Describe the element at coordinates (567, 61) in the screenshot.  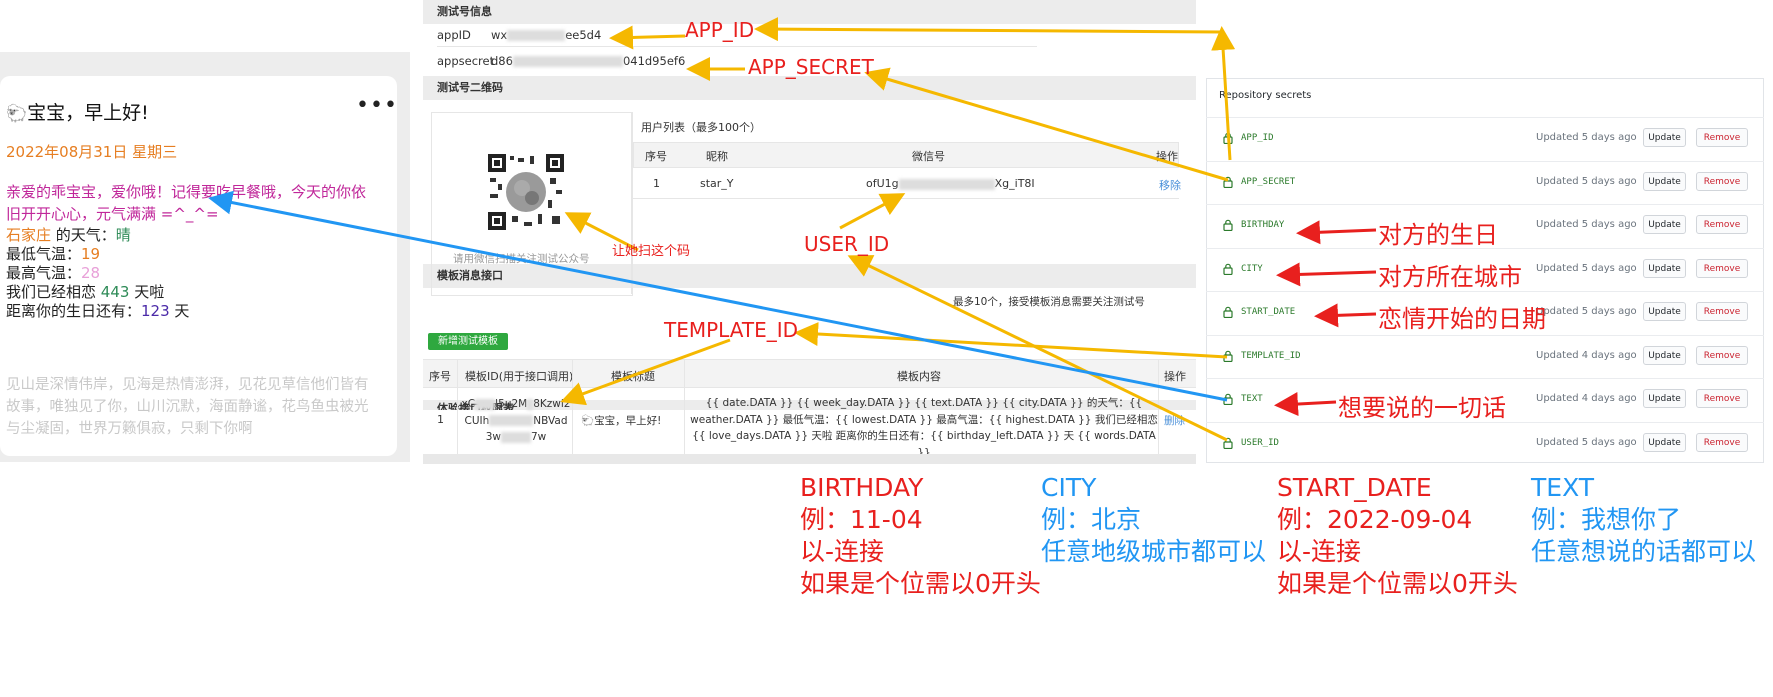
I see `appsecret-redacted` at that location.